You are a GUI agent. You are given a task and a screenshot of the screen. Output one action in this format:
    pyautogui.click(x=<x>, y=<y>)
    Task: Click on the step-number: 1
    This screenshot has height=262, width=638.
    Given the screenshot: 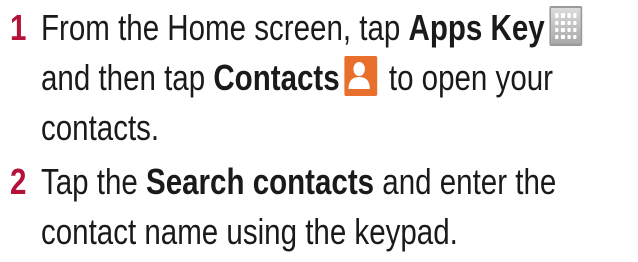 What is the action you would take?
    pyautogui.click(x=18, y=27)
    